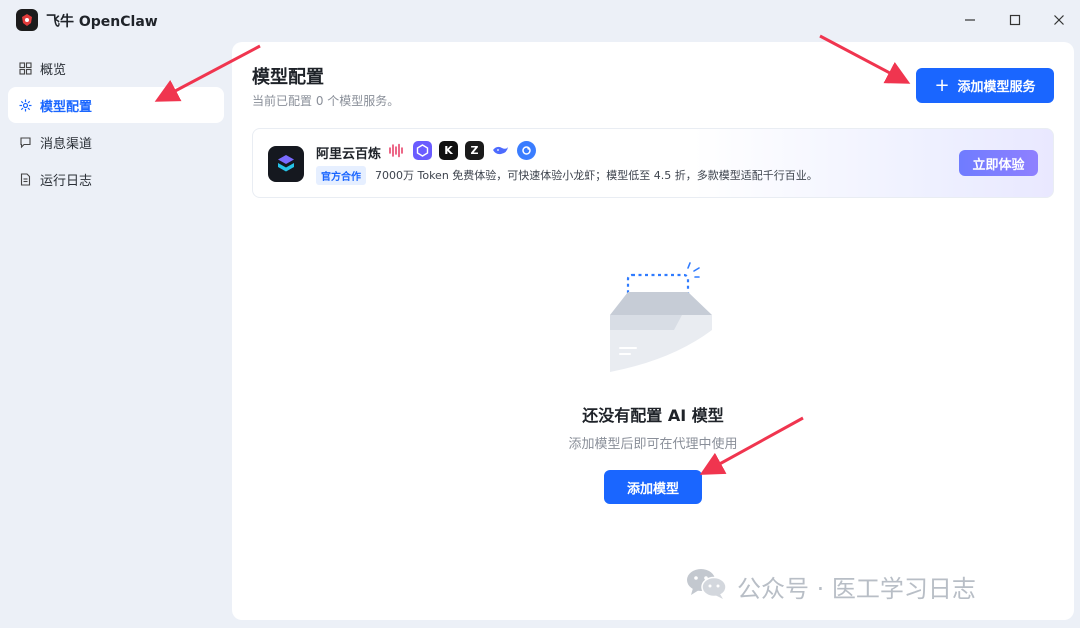  Describe the element at coordinates (970, 20) in the screenshot. I see `minimize-icon` at that location.